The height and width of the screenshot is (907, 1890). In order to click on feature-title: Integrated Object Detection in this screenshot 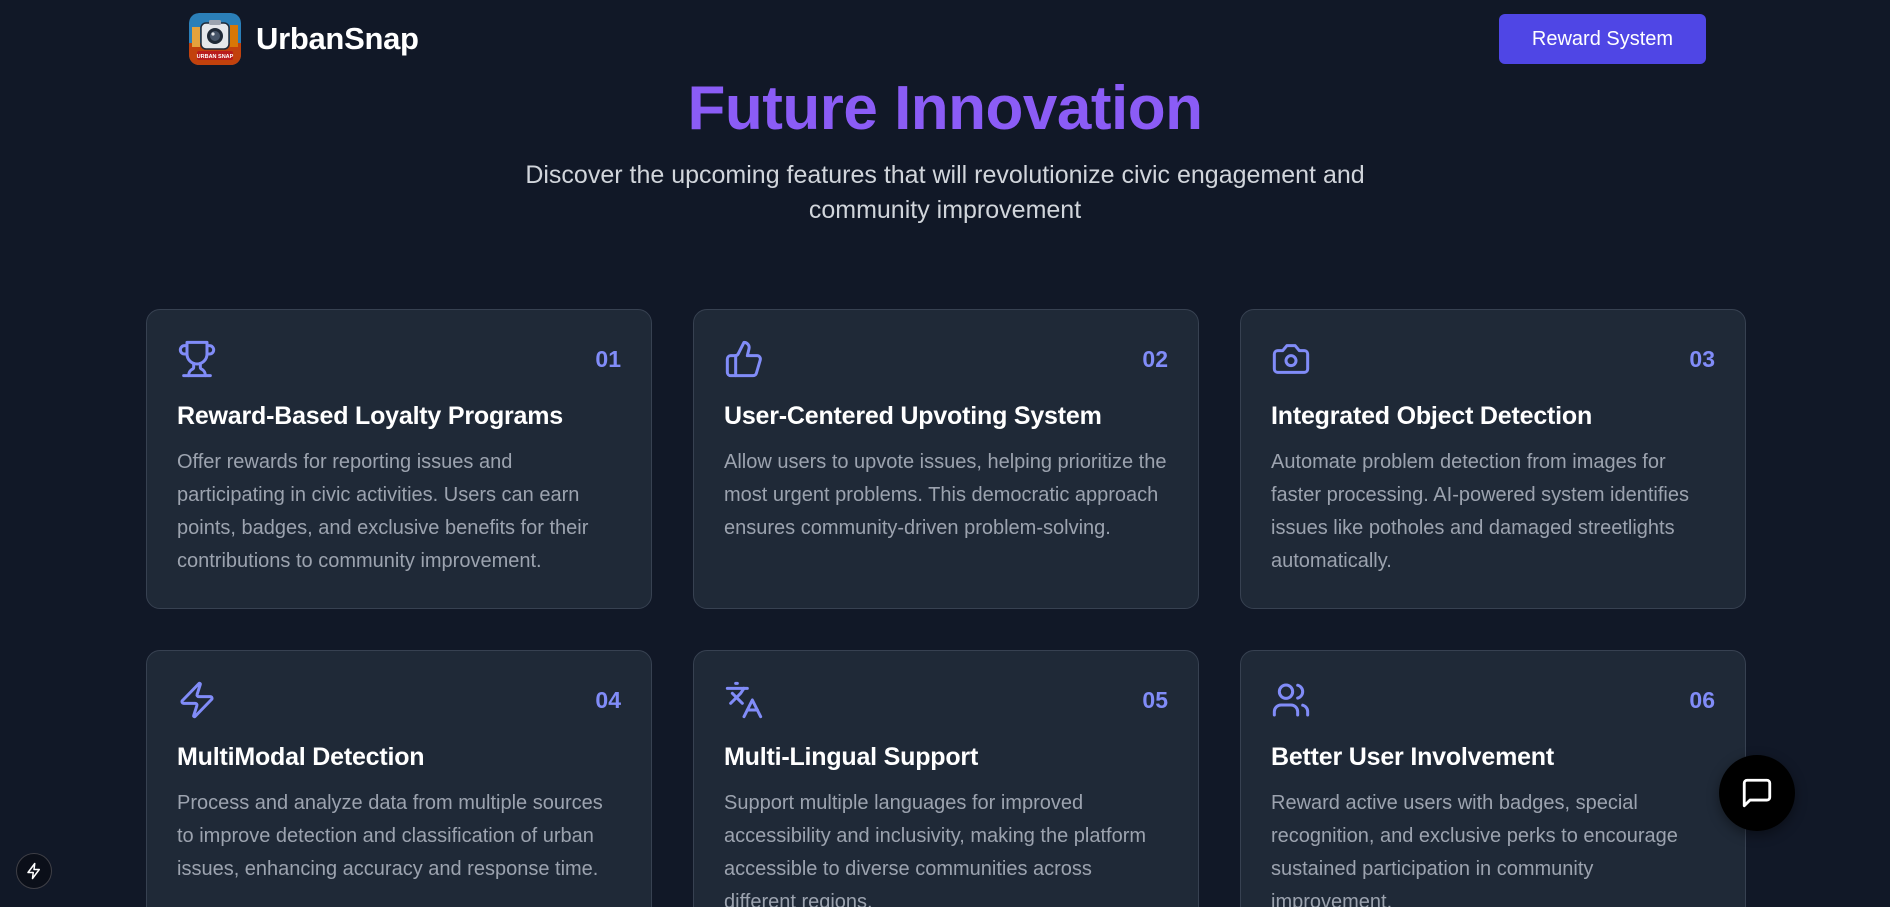, I will do `click(1432, 416)`.